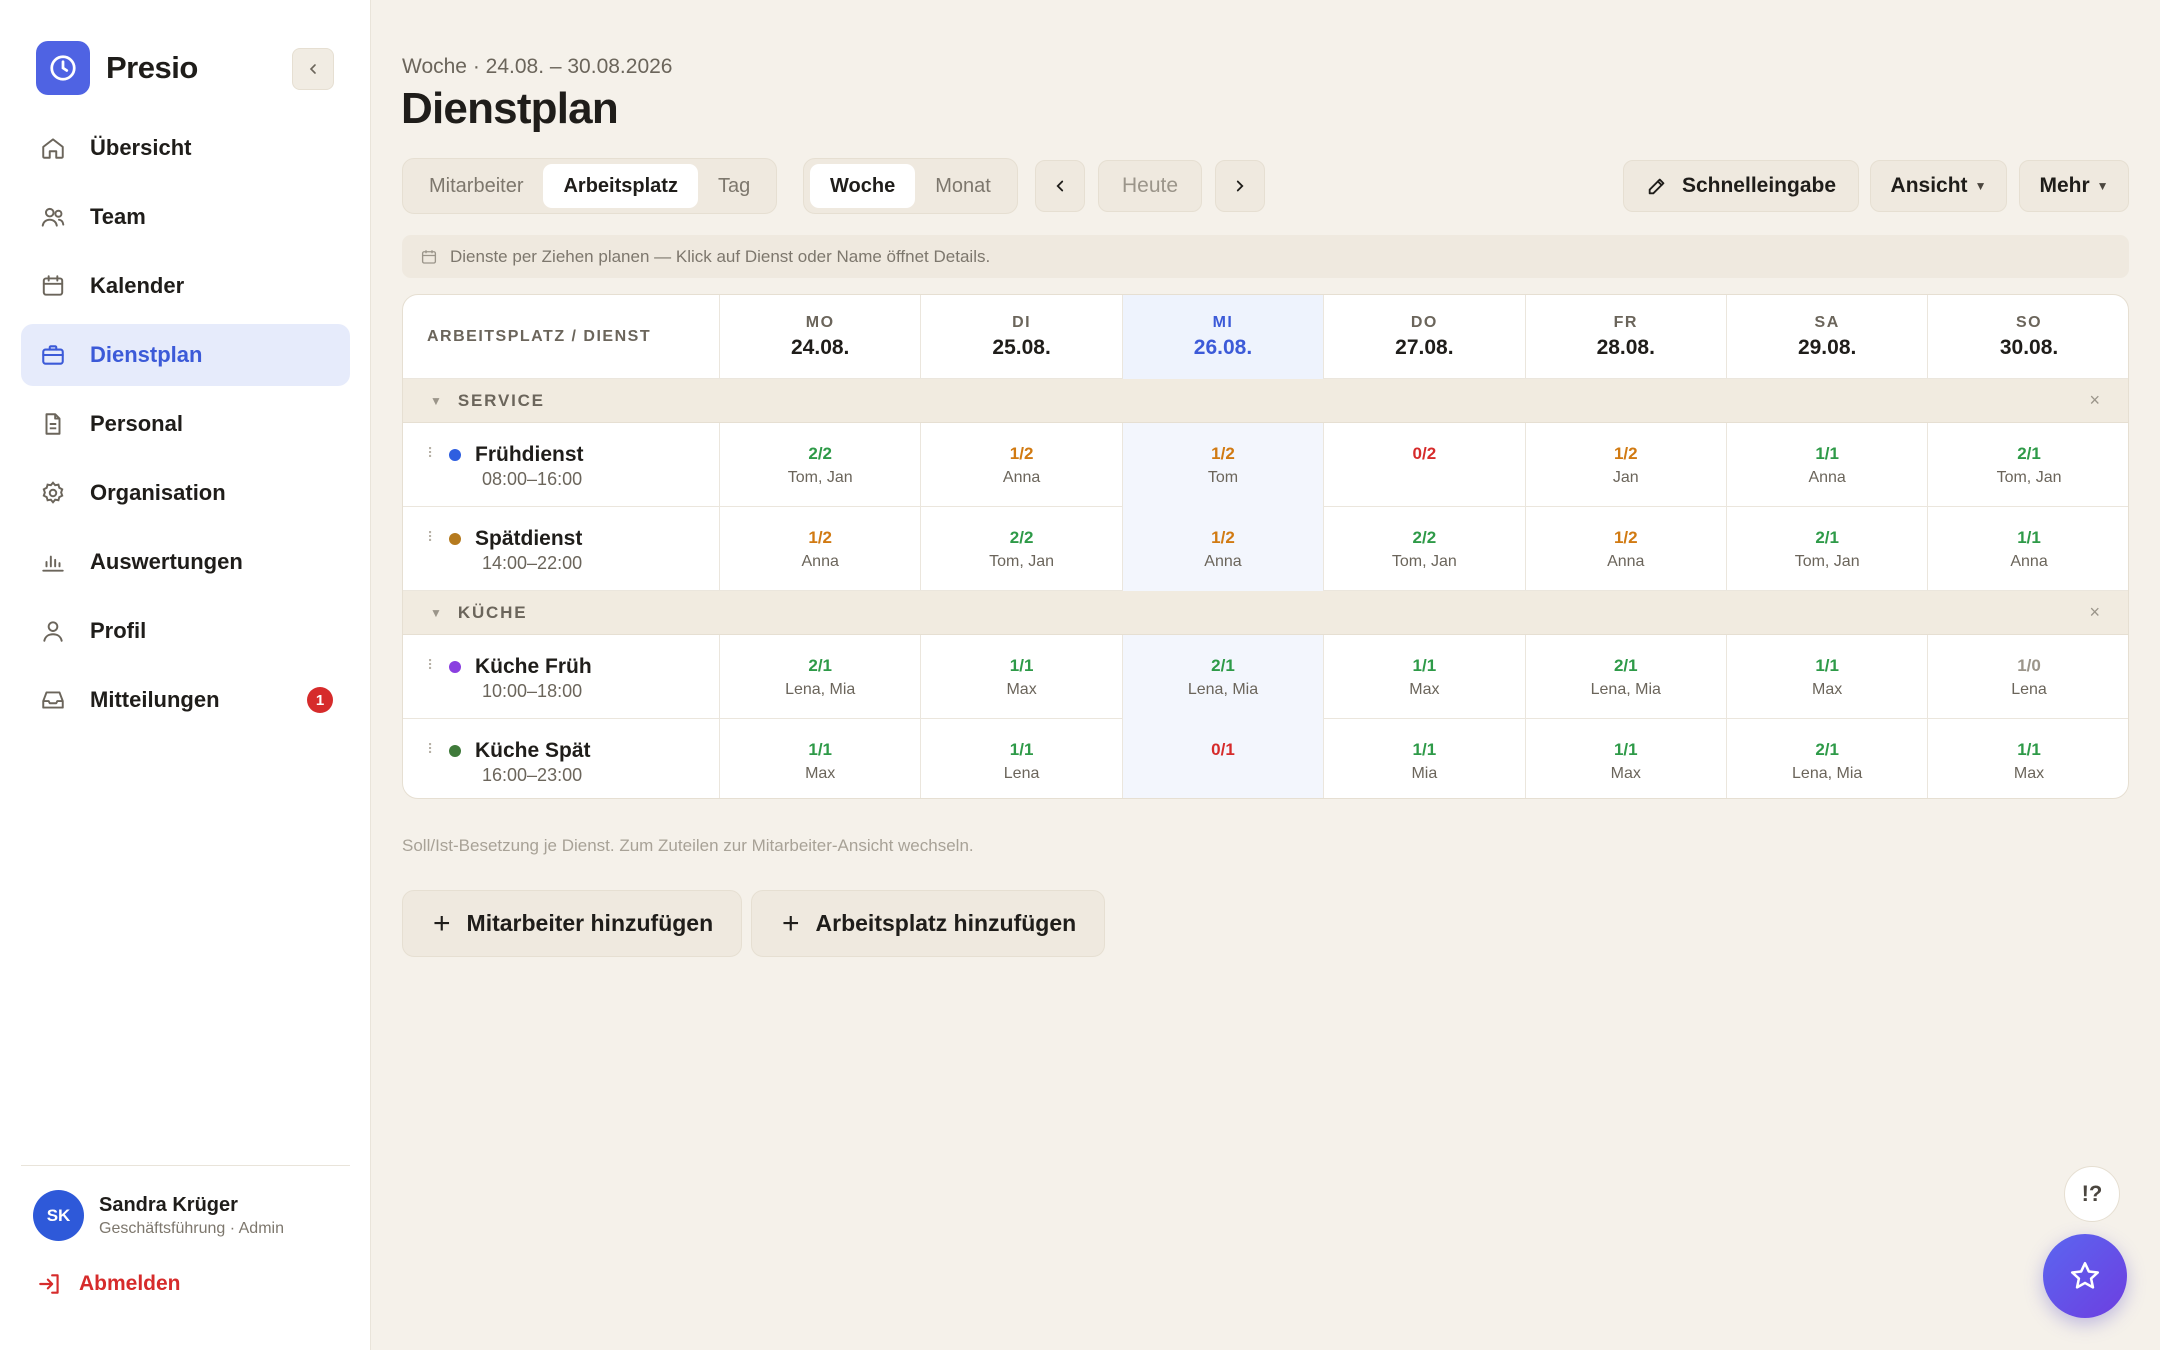  Describe the element at coordinates (1060, 186) in the screenshot. I see `previous-week-button` at that location.